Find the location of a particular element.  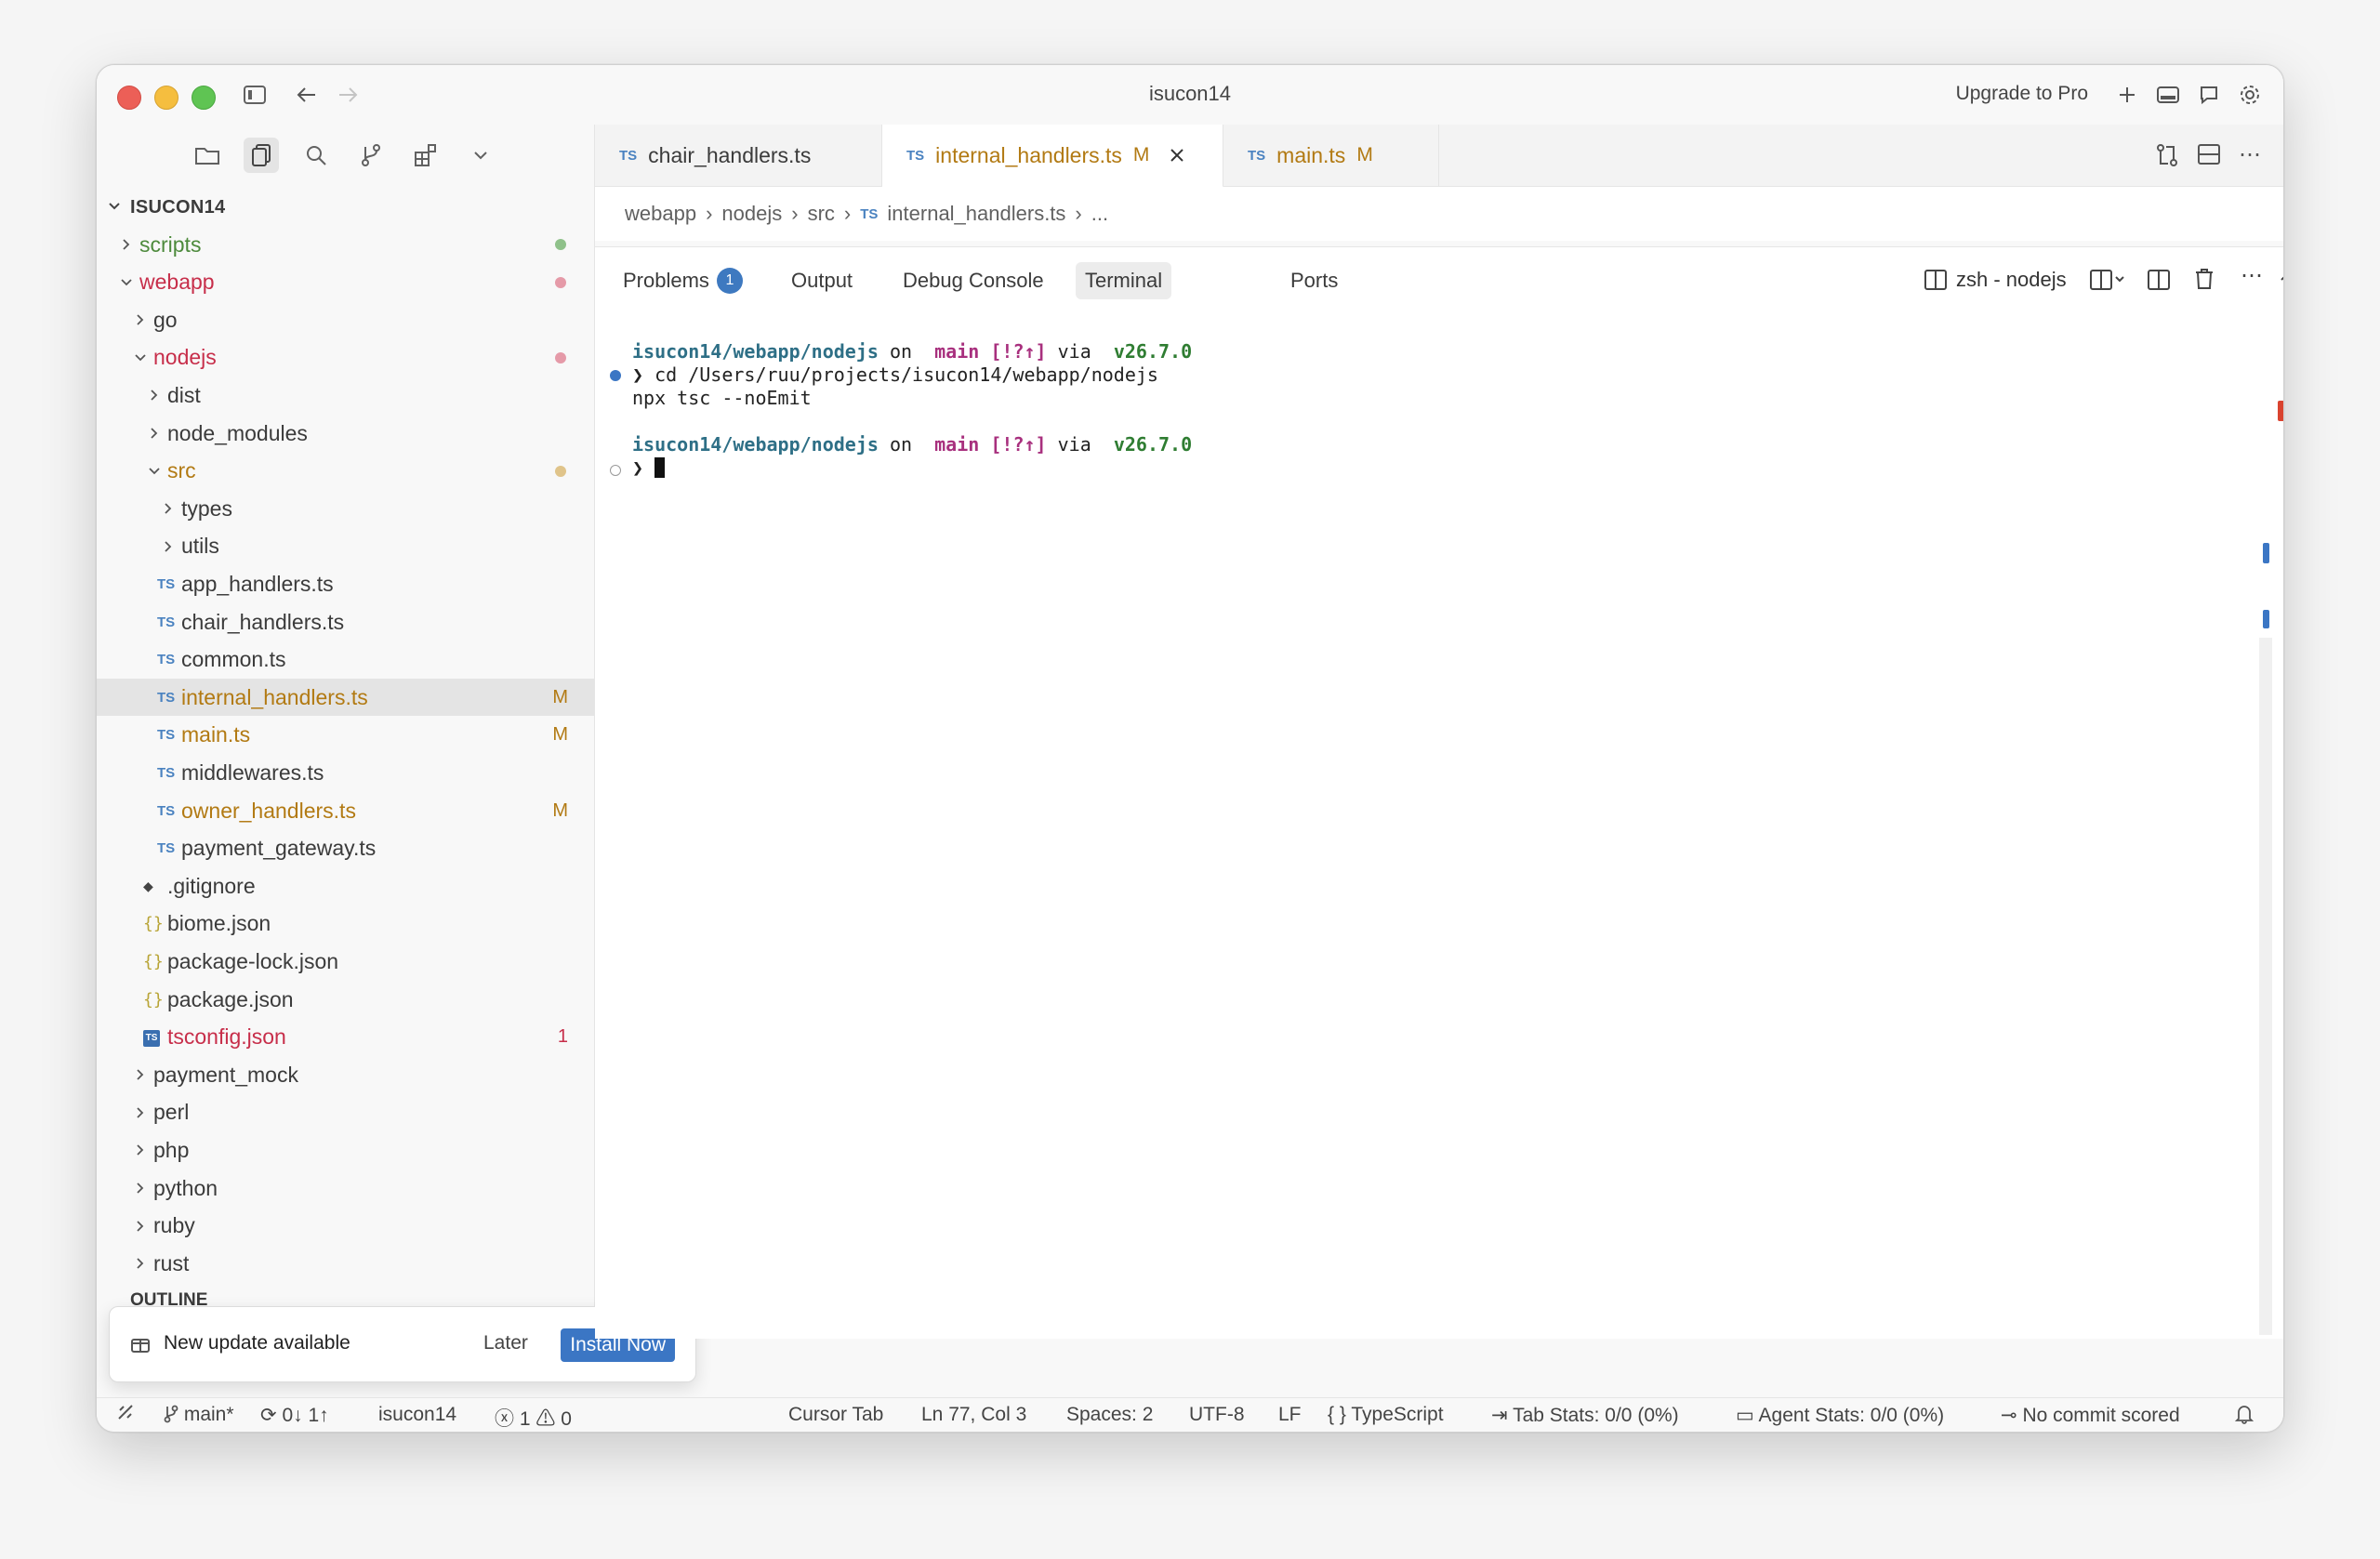

tree-item: php is located at coordinates (345, 1150).